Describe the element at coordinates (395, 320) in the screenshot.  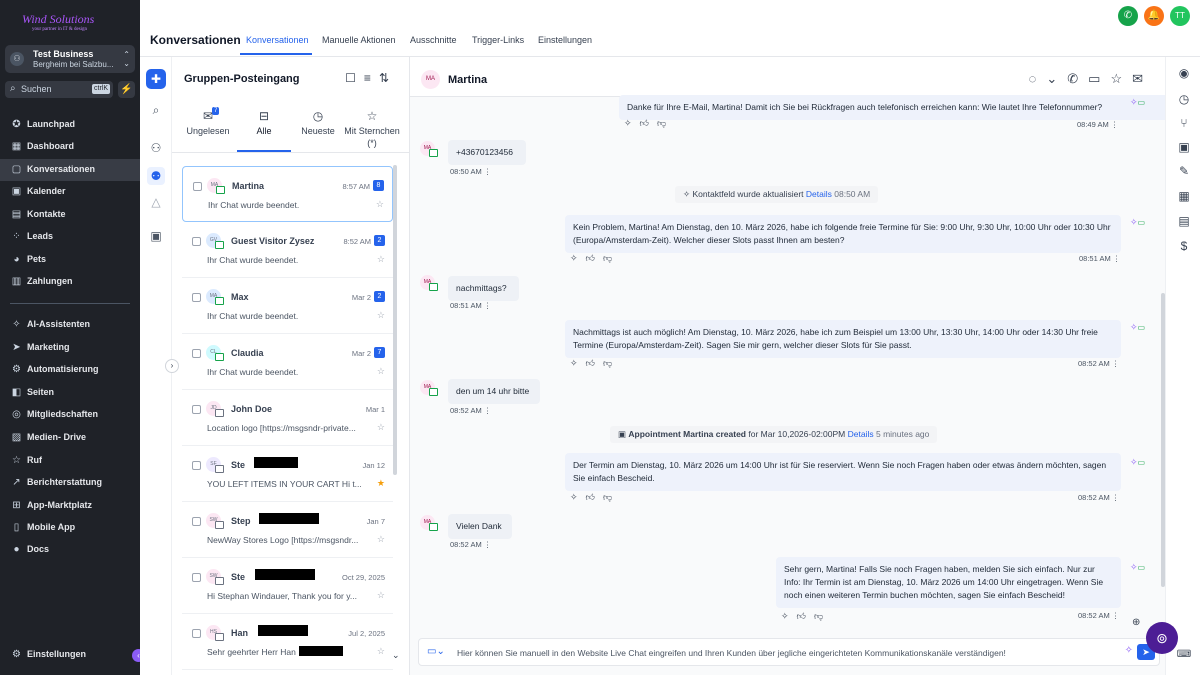
I see `scrollbar` at that location.